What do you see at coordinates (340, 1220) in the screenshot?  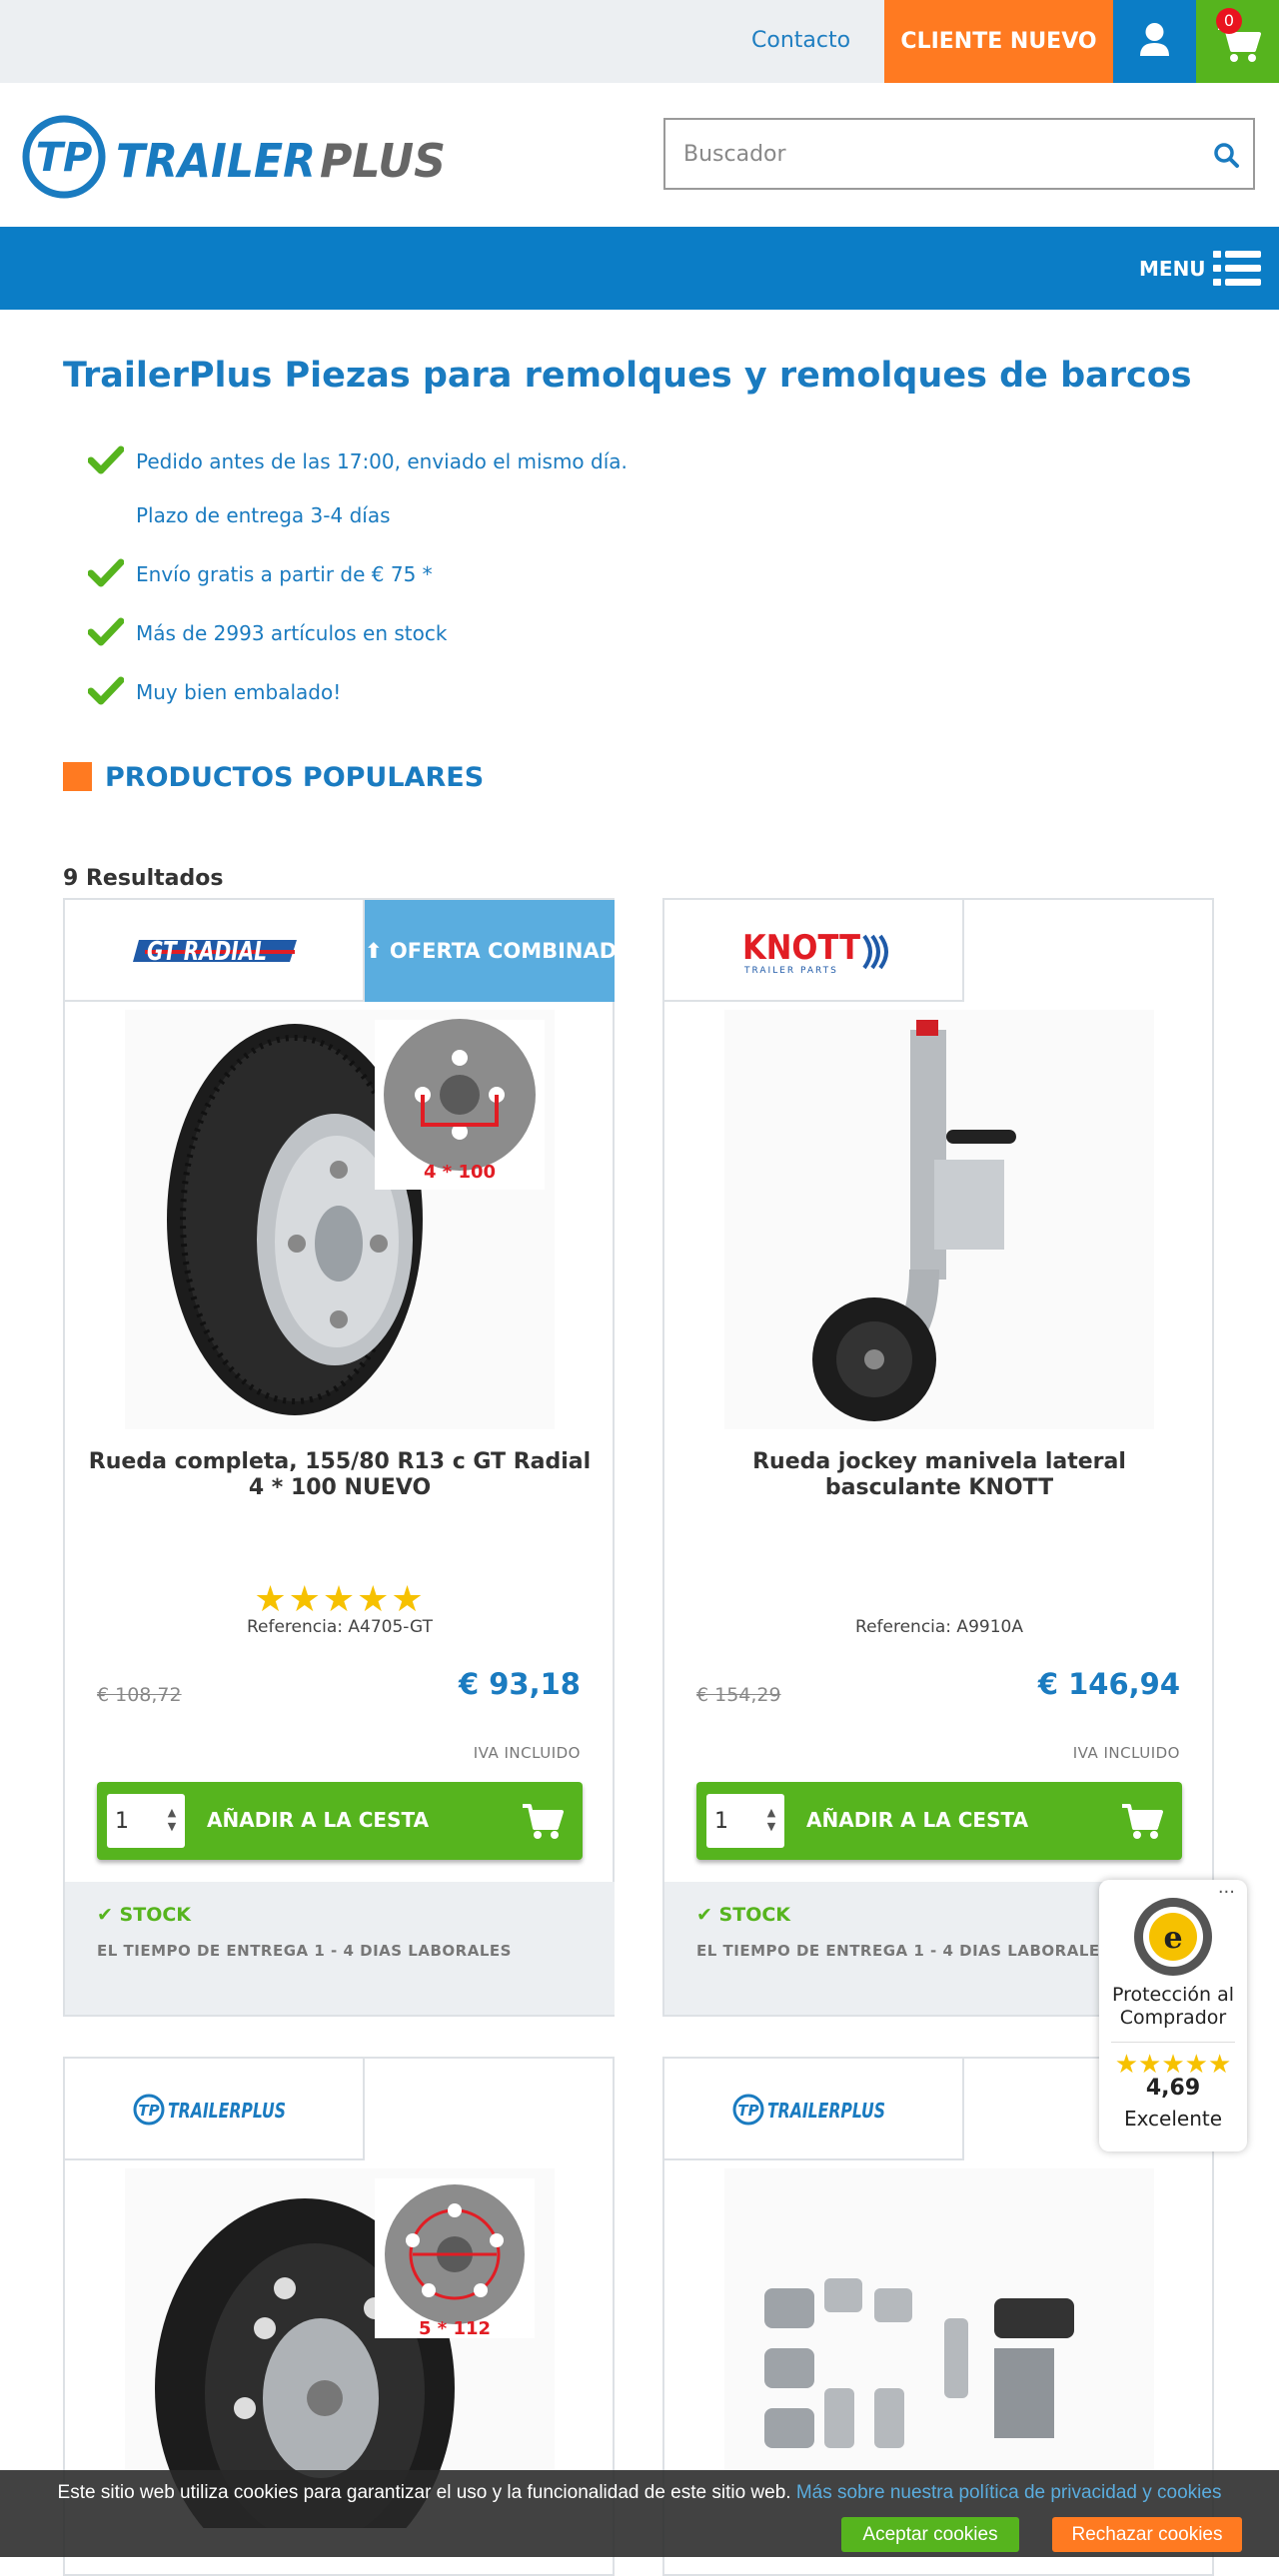 I see `product-image-tire: 4 * 100` at bounding box center [340, 1220].